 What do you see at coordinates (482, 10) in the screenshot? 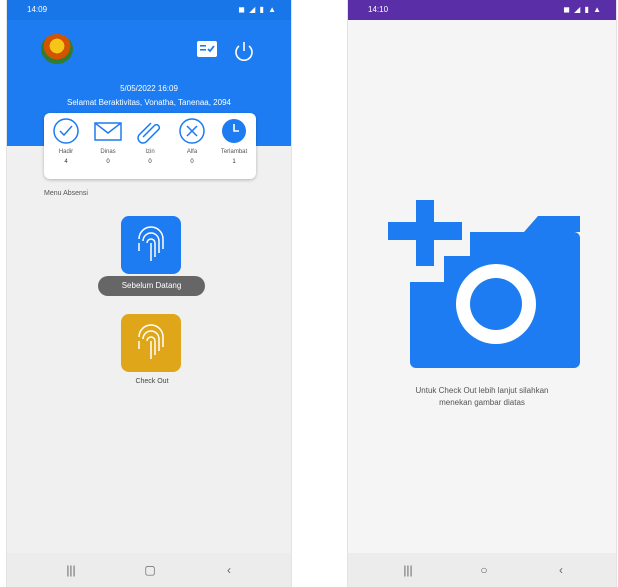
I see `status-bar: 14:10 ◼ ◢ ▮ ▲` at bounding box center [482, 10].